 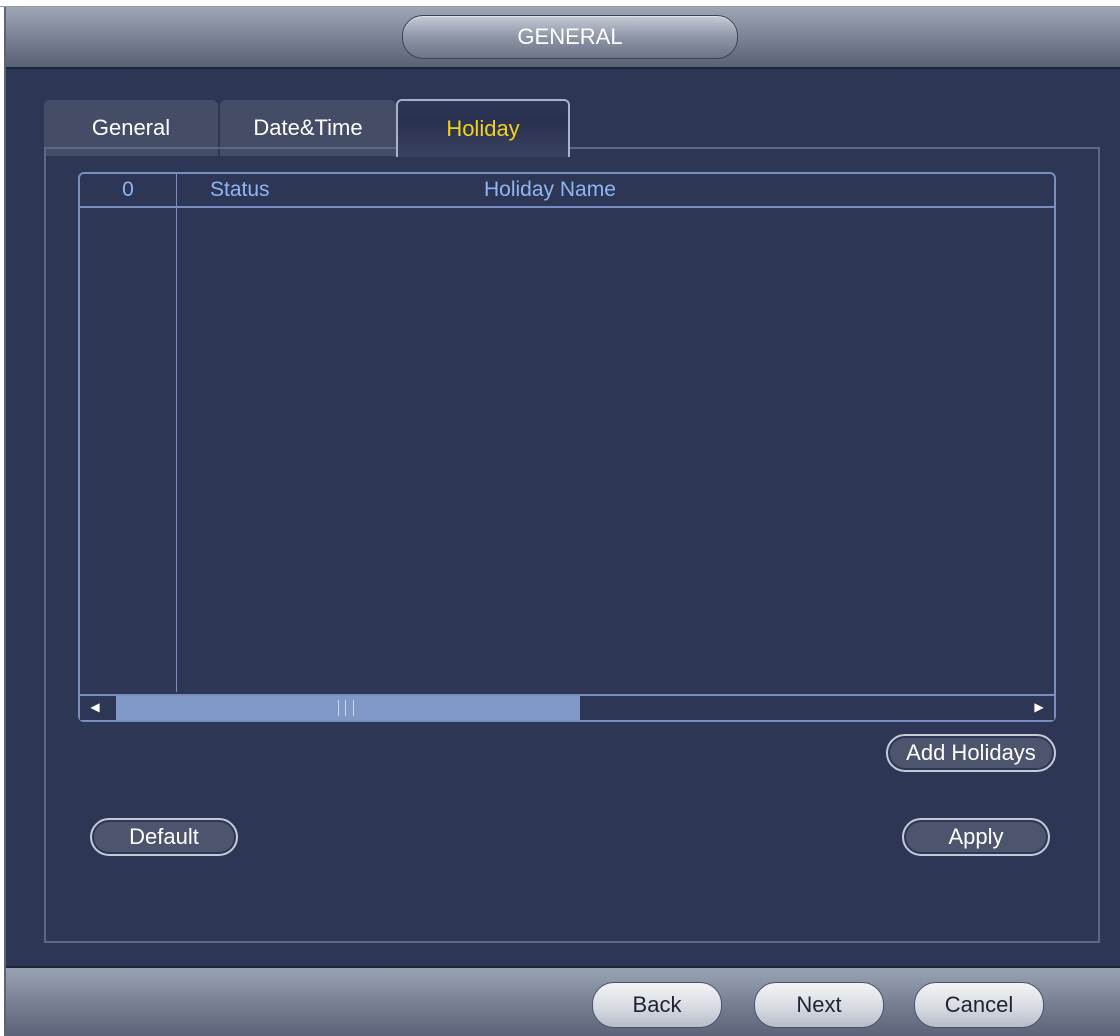 What do you see at coordinates (976, 837) in the screenshot?
I see `apply-button: Apply` at bounding box center [976, 837].